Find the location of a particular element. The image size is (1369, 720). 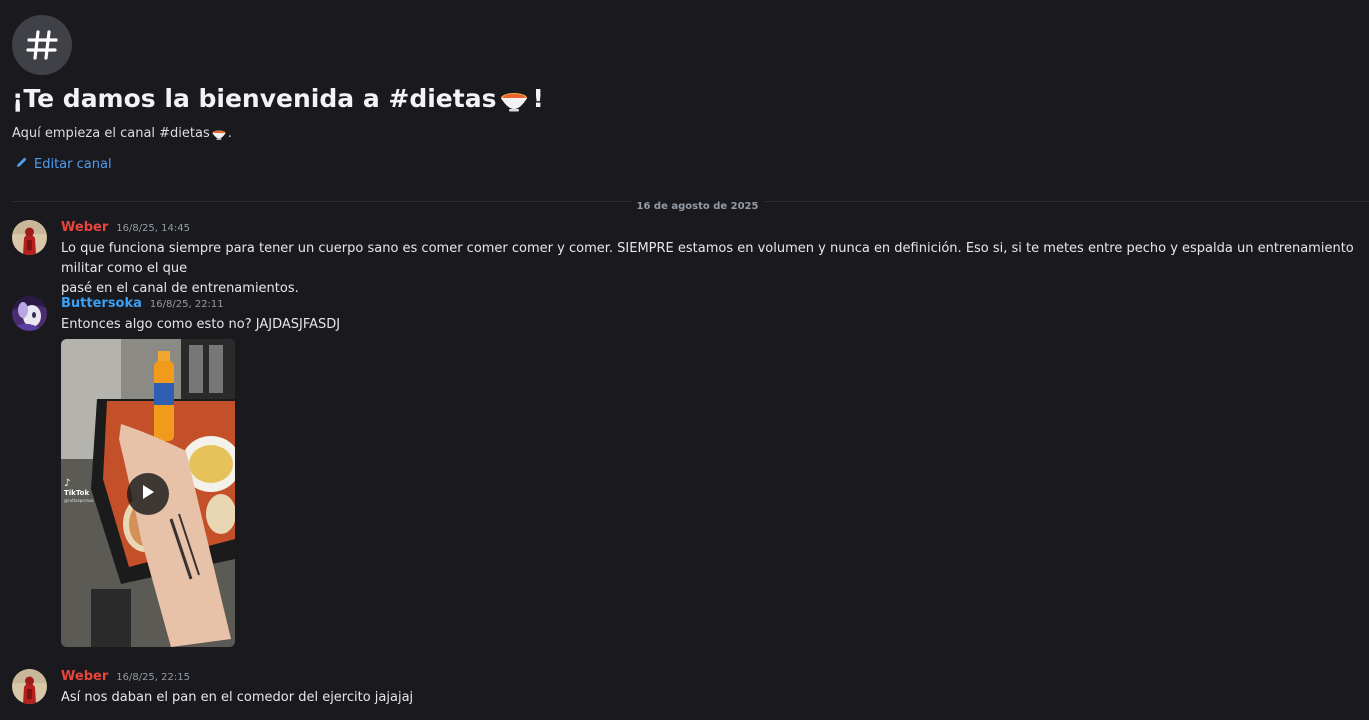

video-attachment: ♪ TikTok @rattasperasa is located at coordinates (148, 493).